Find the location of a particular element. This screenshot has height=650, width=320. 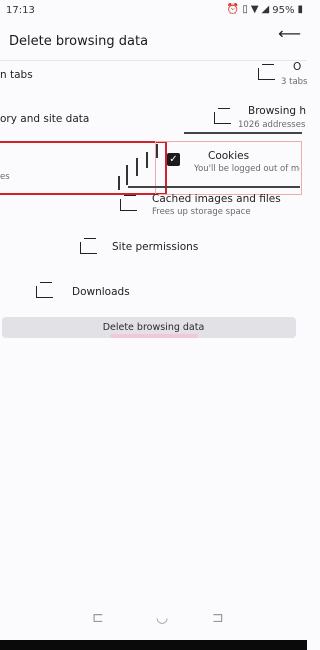

open-tabs-subtitle: 3 tabs is located at coordinates (294, 82).